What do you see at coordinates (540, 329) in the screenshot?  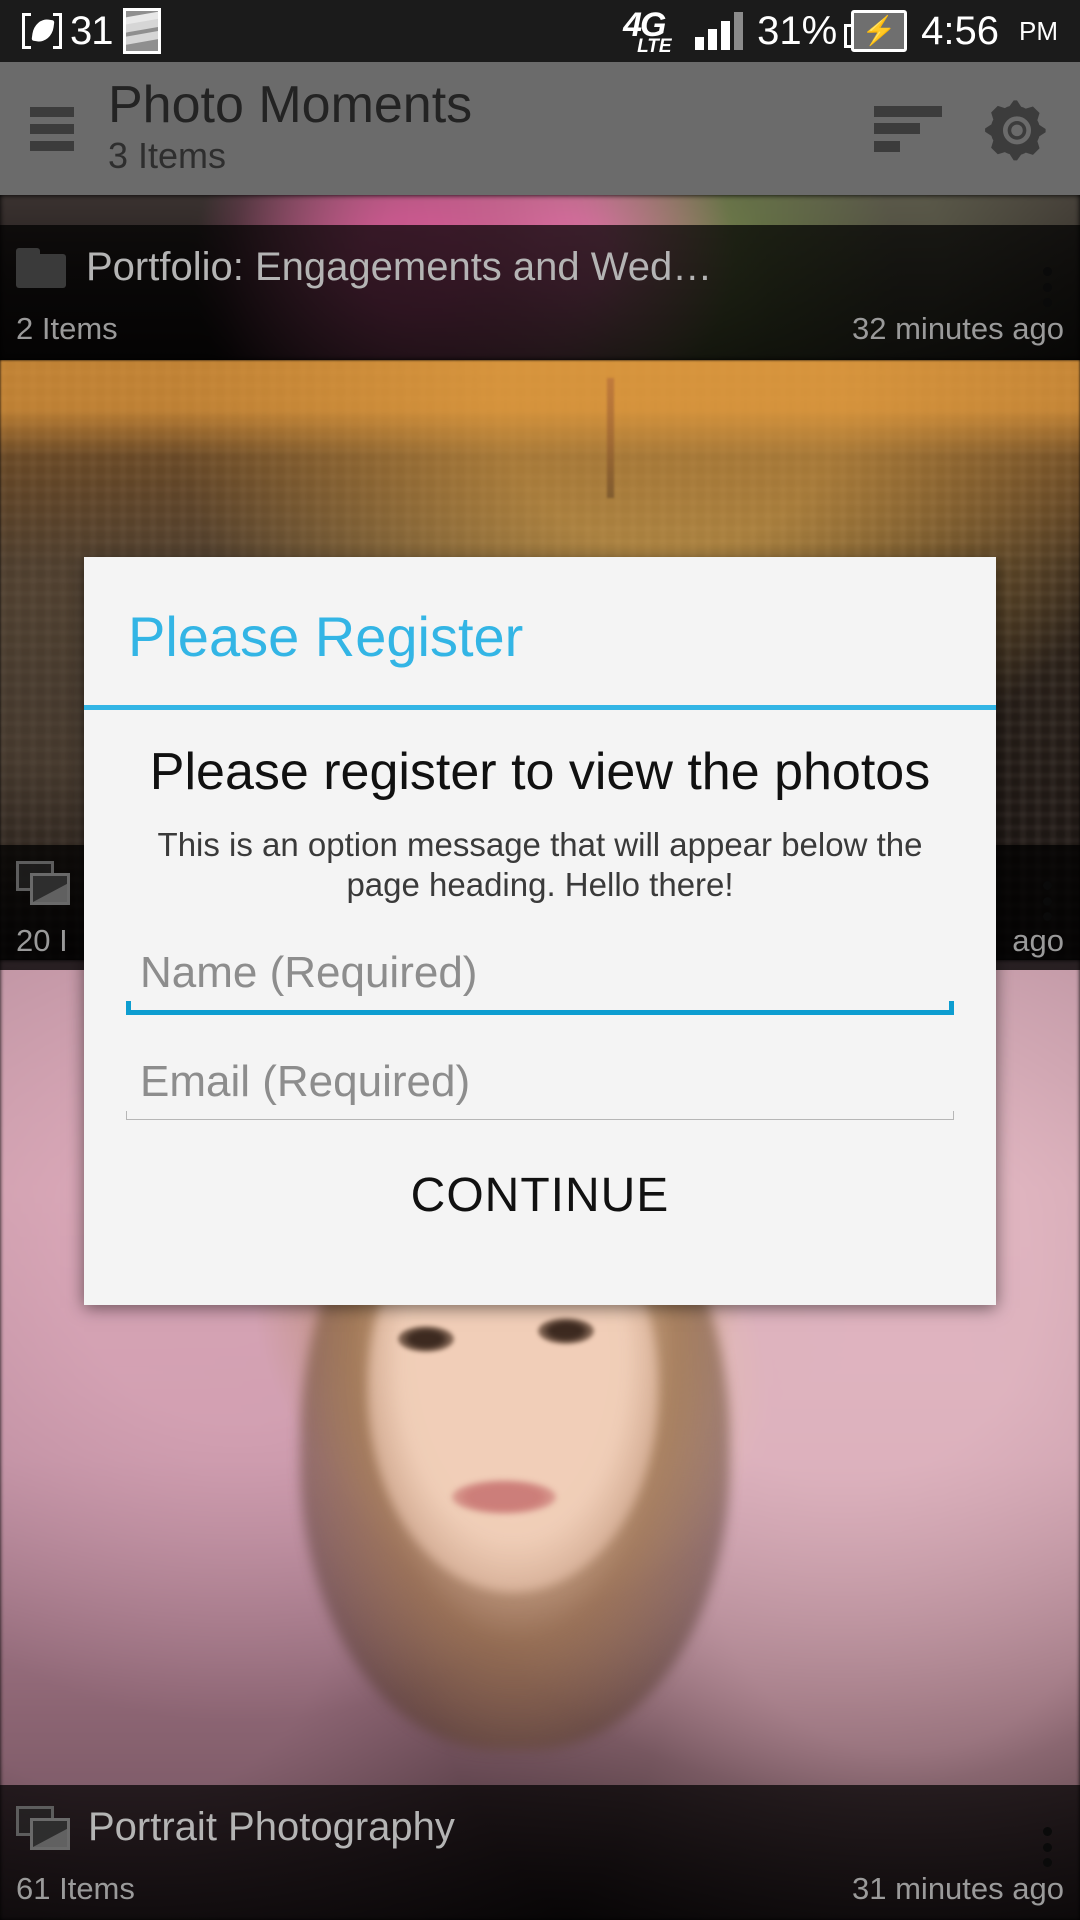 I see `list-item-meta: 2 Items 32 minutes ago` at bounding box center [540, 329].